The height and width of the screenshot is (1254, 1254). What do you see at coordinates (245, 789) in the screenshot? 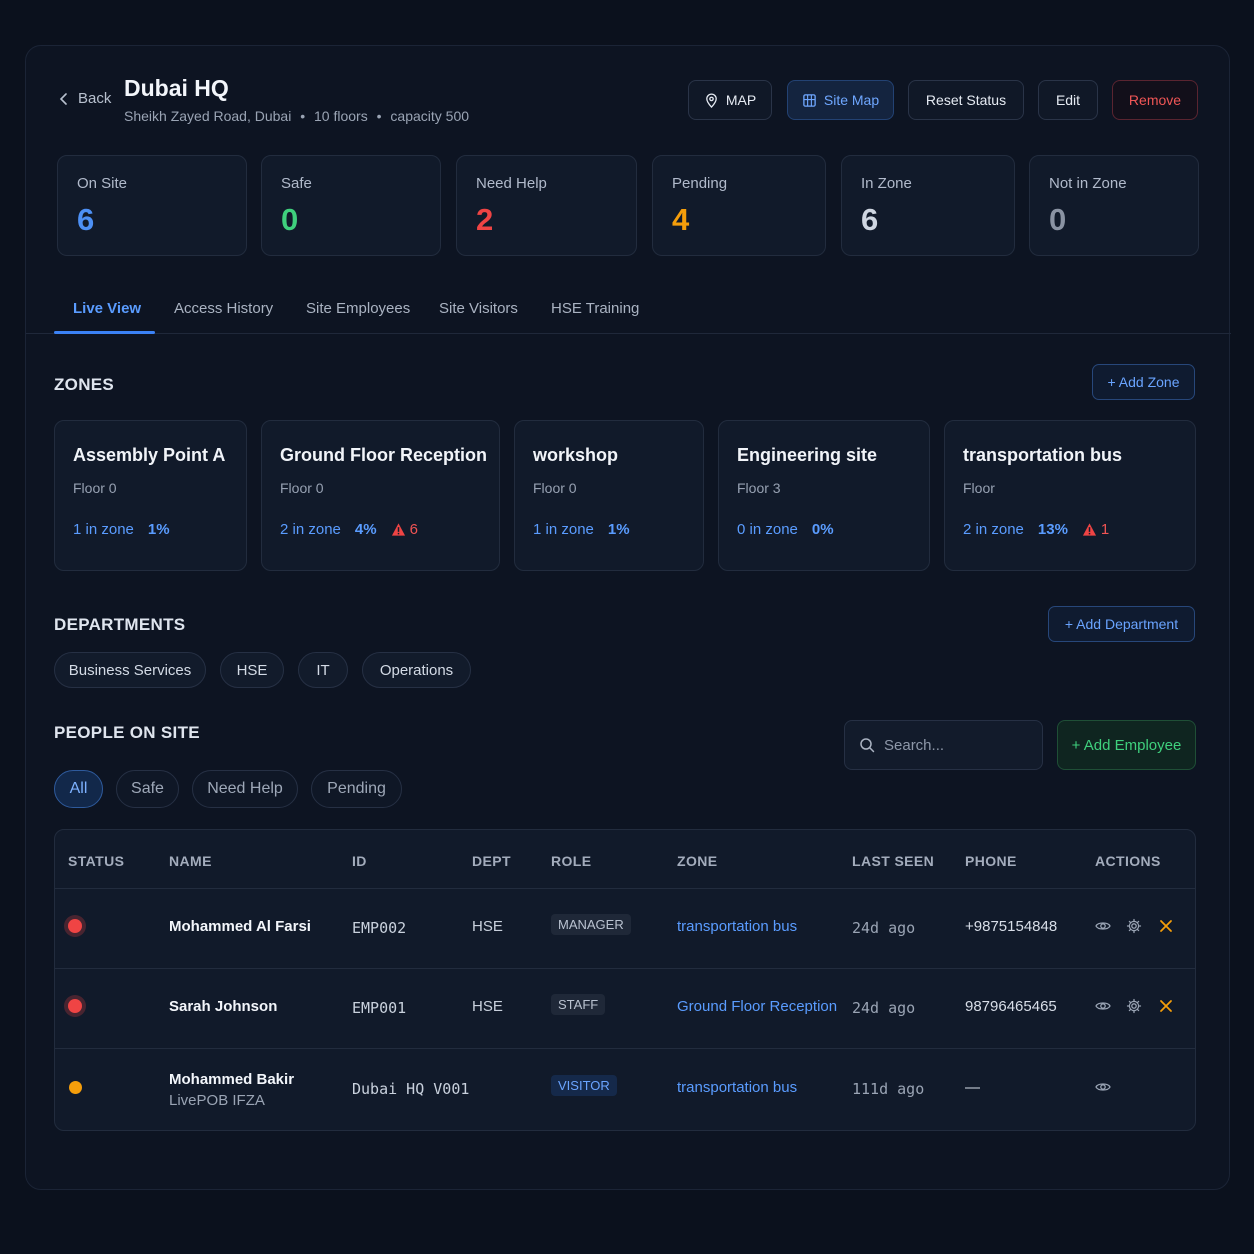
I see `filter-need-help: Need Help` at bounding box center [245, 789].